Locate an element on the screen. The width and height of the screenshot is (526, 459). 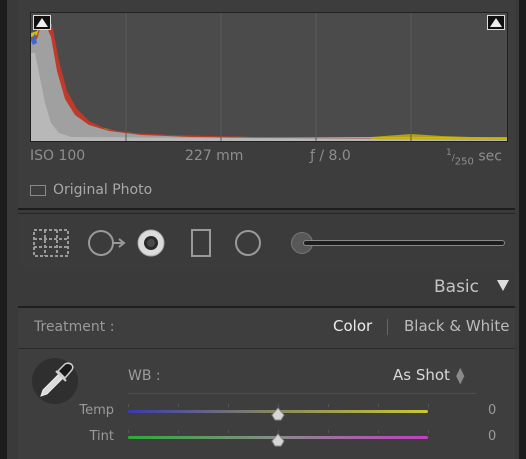
wb-eyedropper-button is located at coordinates (55, 381).